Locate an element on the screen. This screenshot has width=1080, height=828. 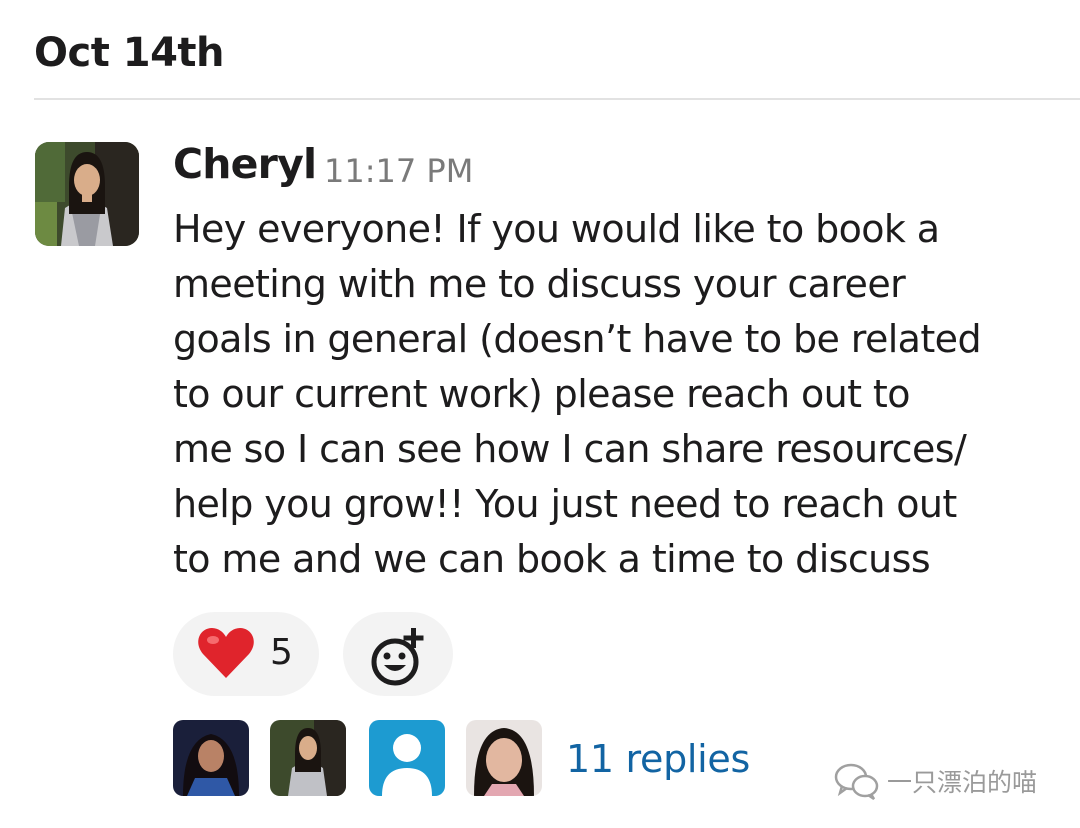
message-line: meeting with me to discuss your career is located at coordinates (539, 284).